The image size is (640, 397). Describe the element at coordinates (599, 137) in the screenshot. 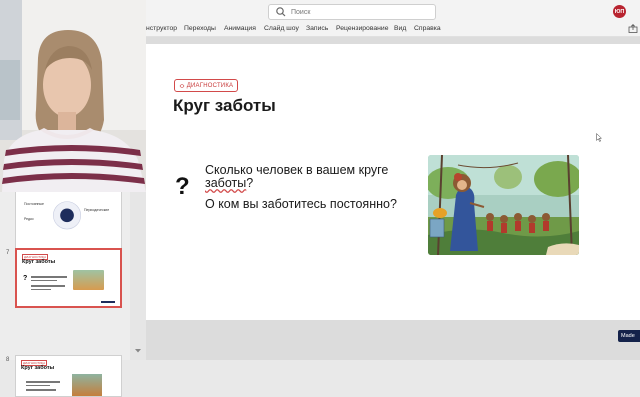

I see `mouse-cursor-icon` at that location.